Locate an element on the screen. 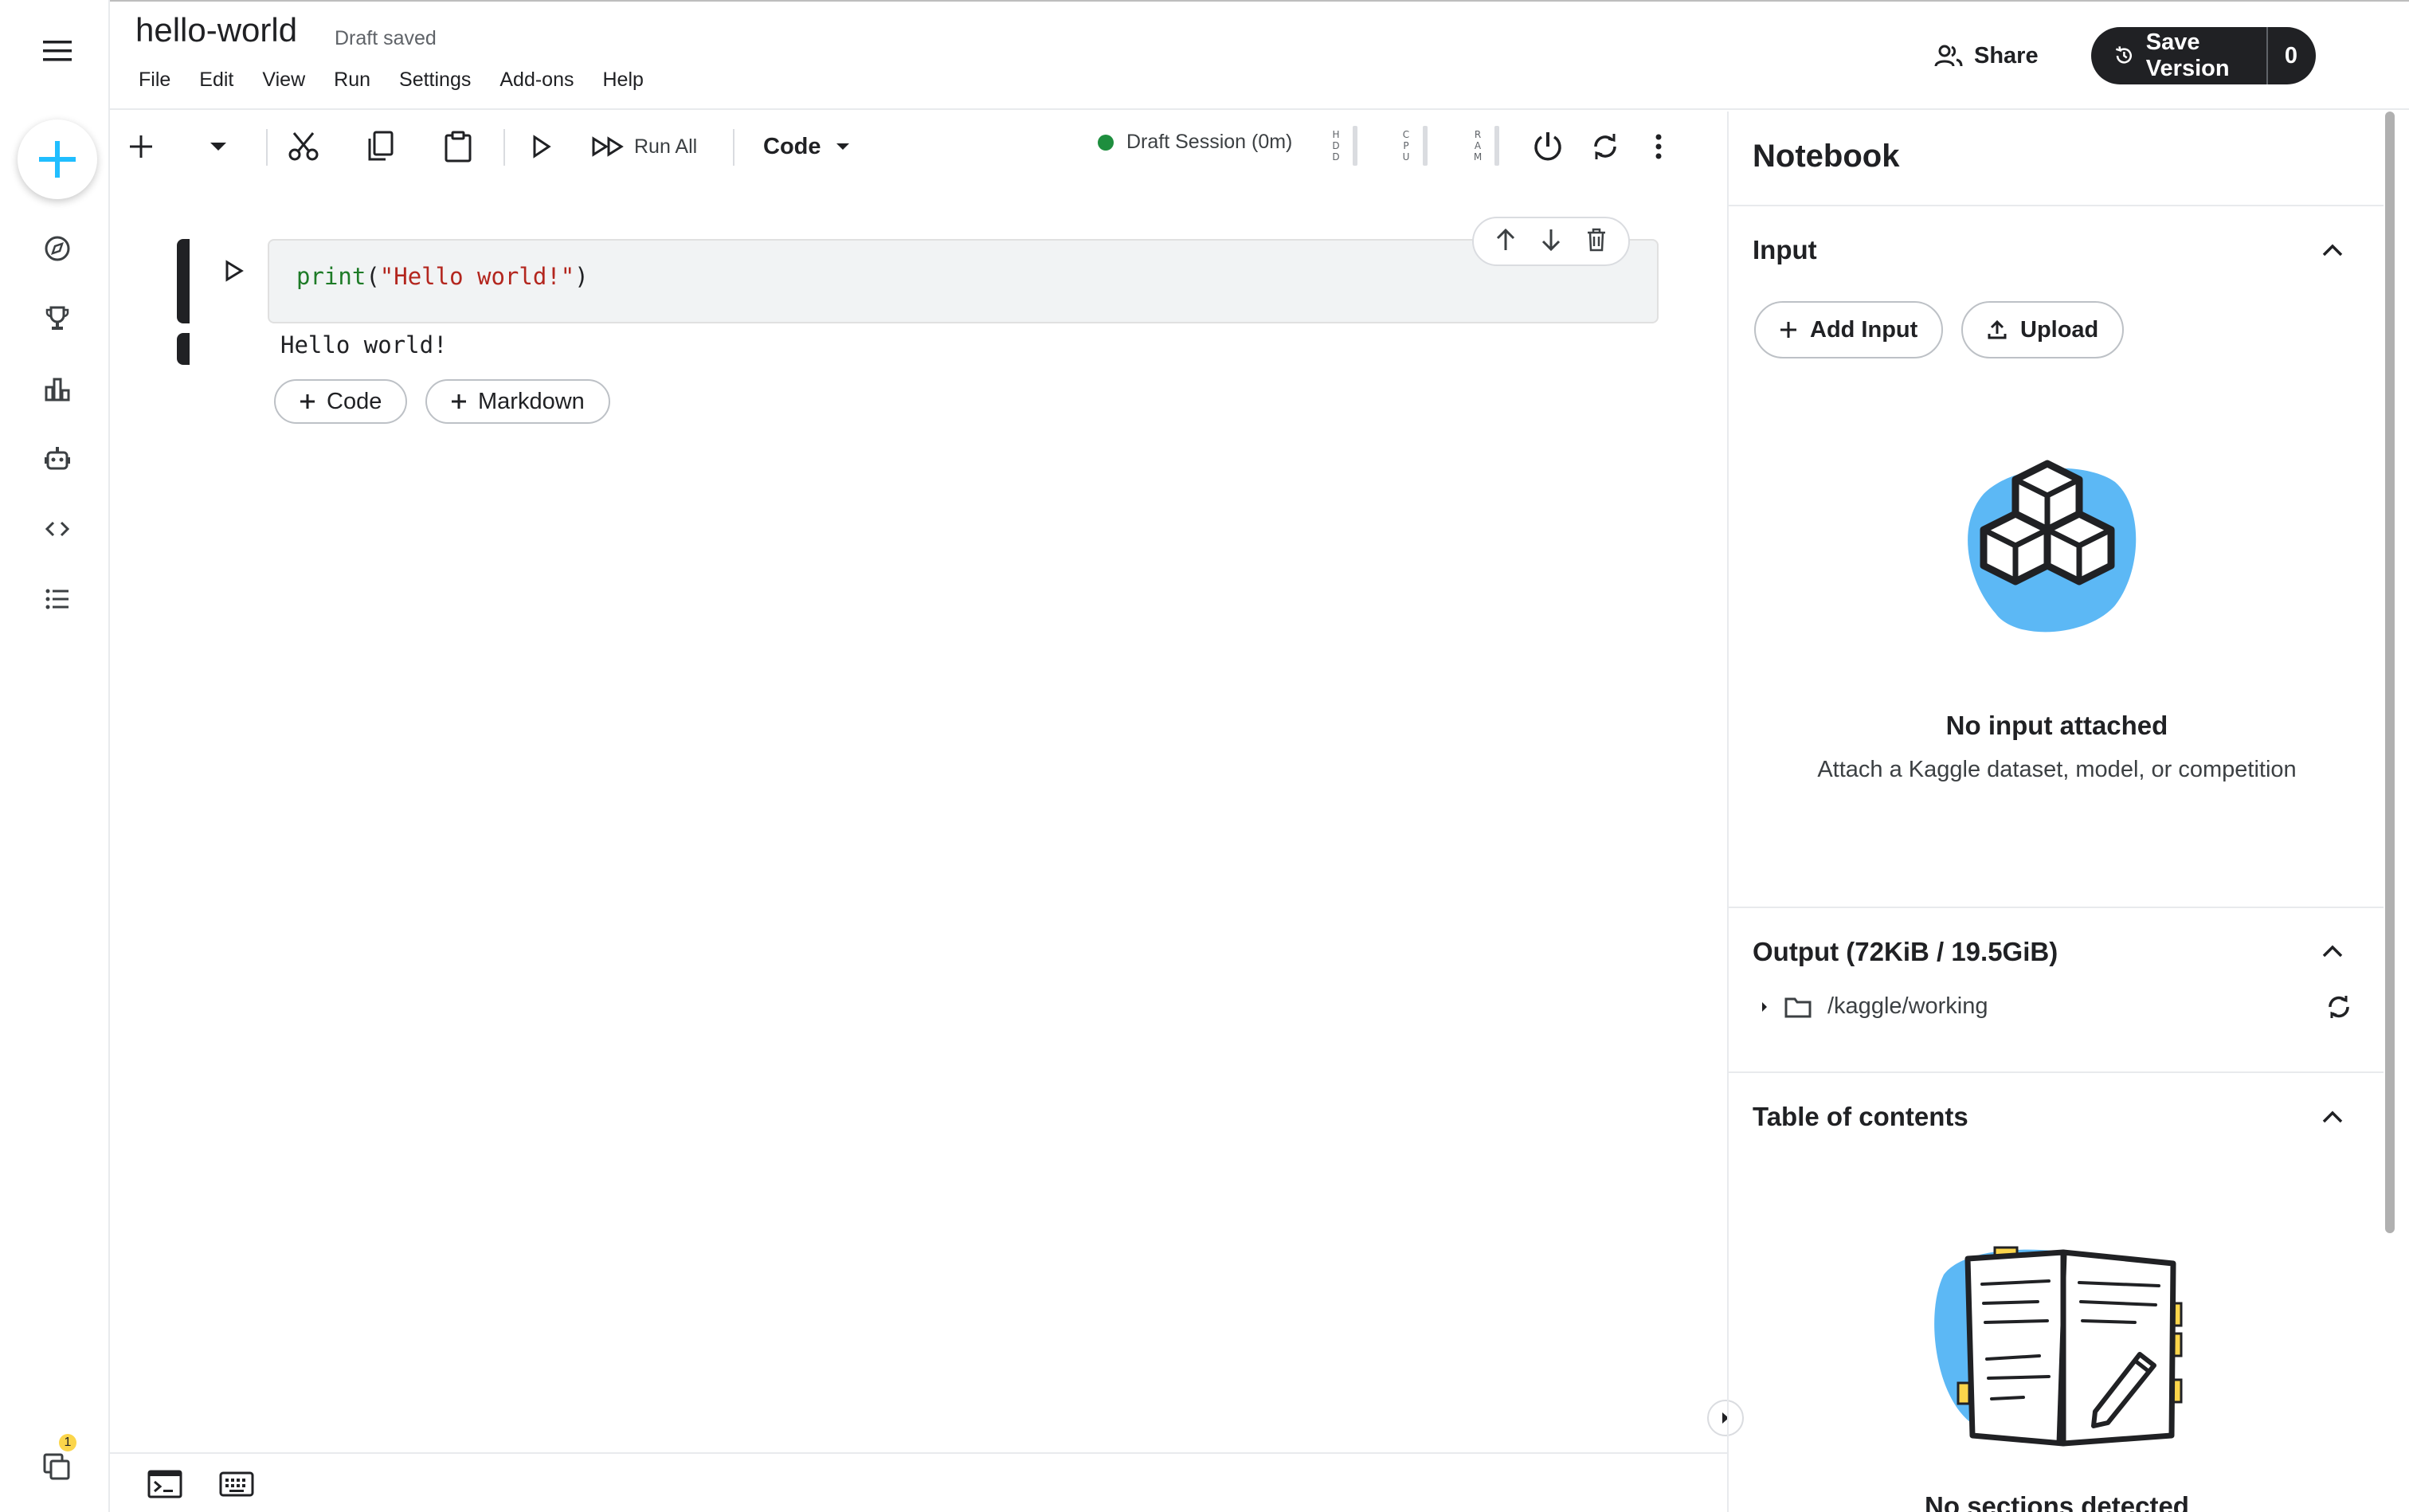 This screenshot has height=1512, width=2409. add-markdown-cell-button: Markdown is located at coordinates (517, 401).